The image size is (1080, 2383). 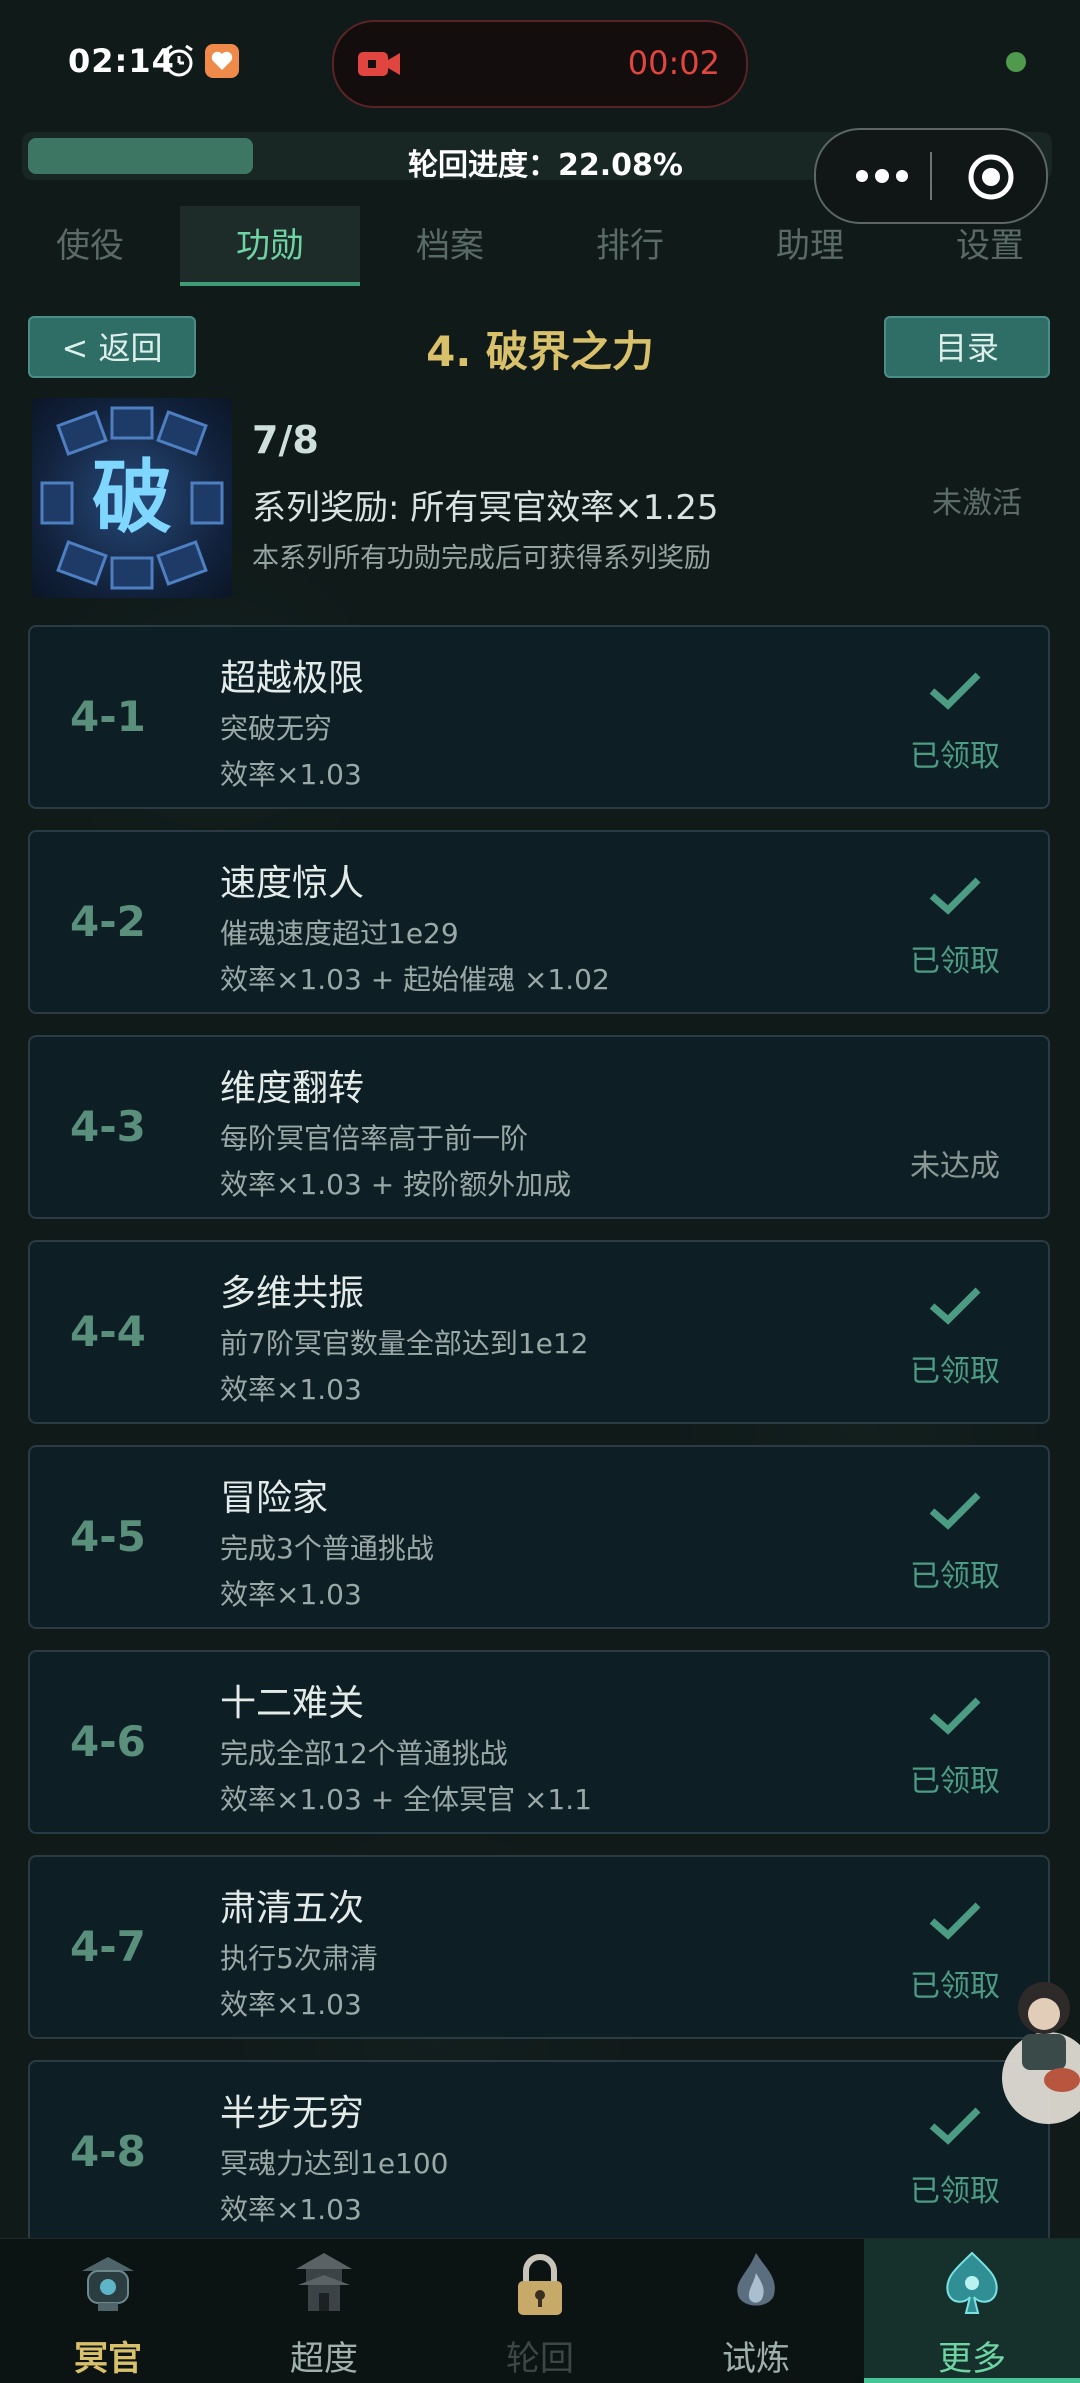 I want to click on alarm-icon, so click(x=179, y=60).